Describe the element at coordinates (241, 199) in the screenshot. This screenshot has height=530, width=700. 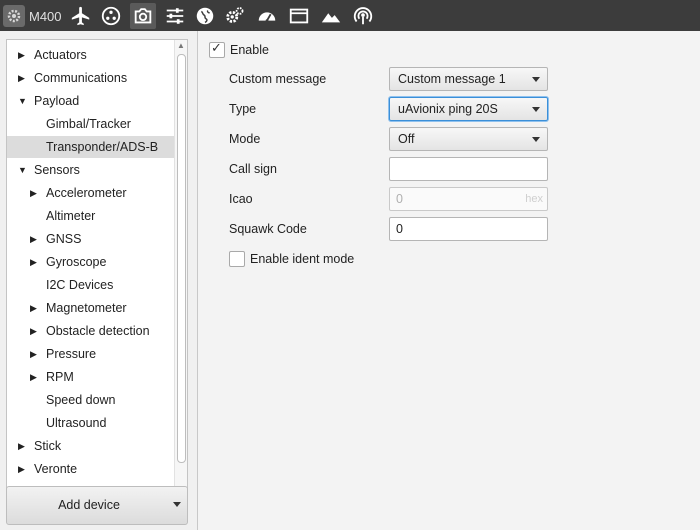
I see `icao-label: Icao` at that location.